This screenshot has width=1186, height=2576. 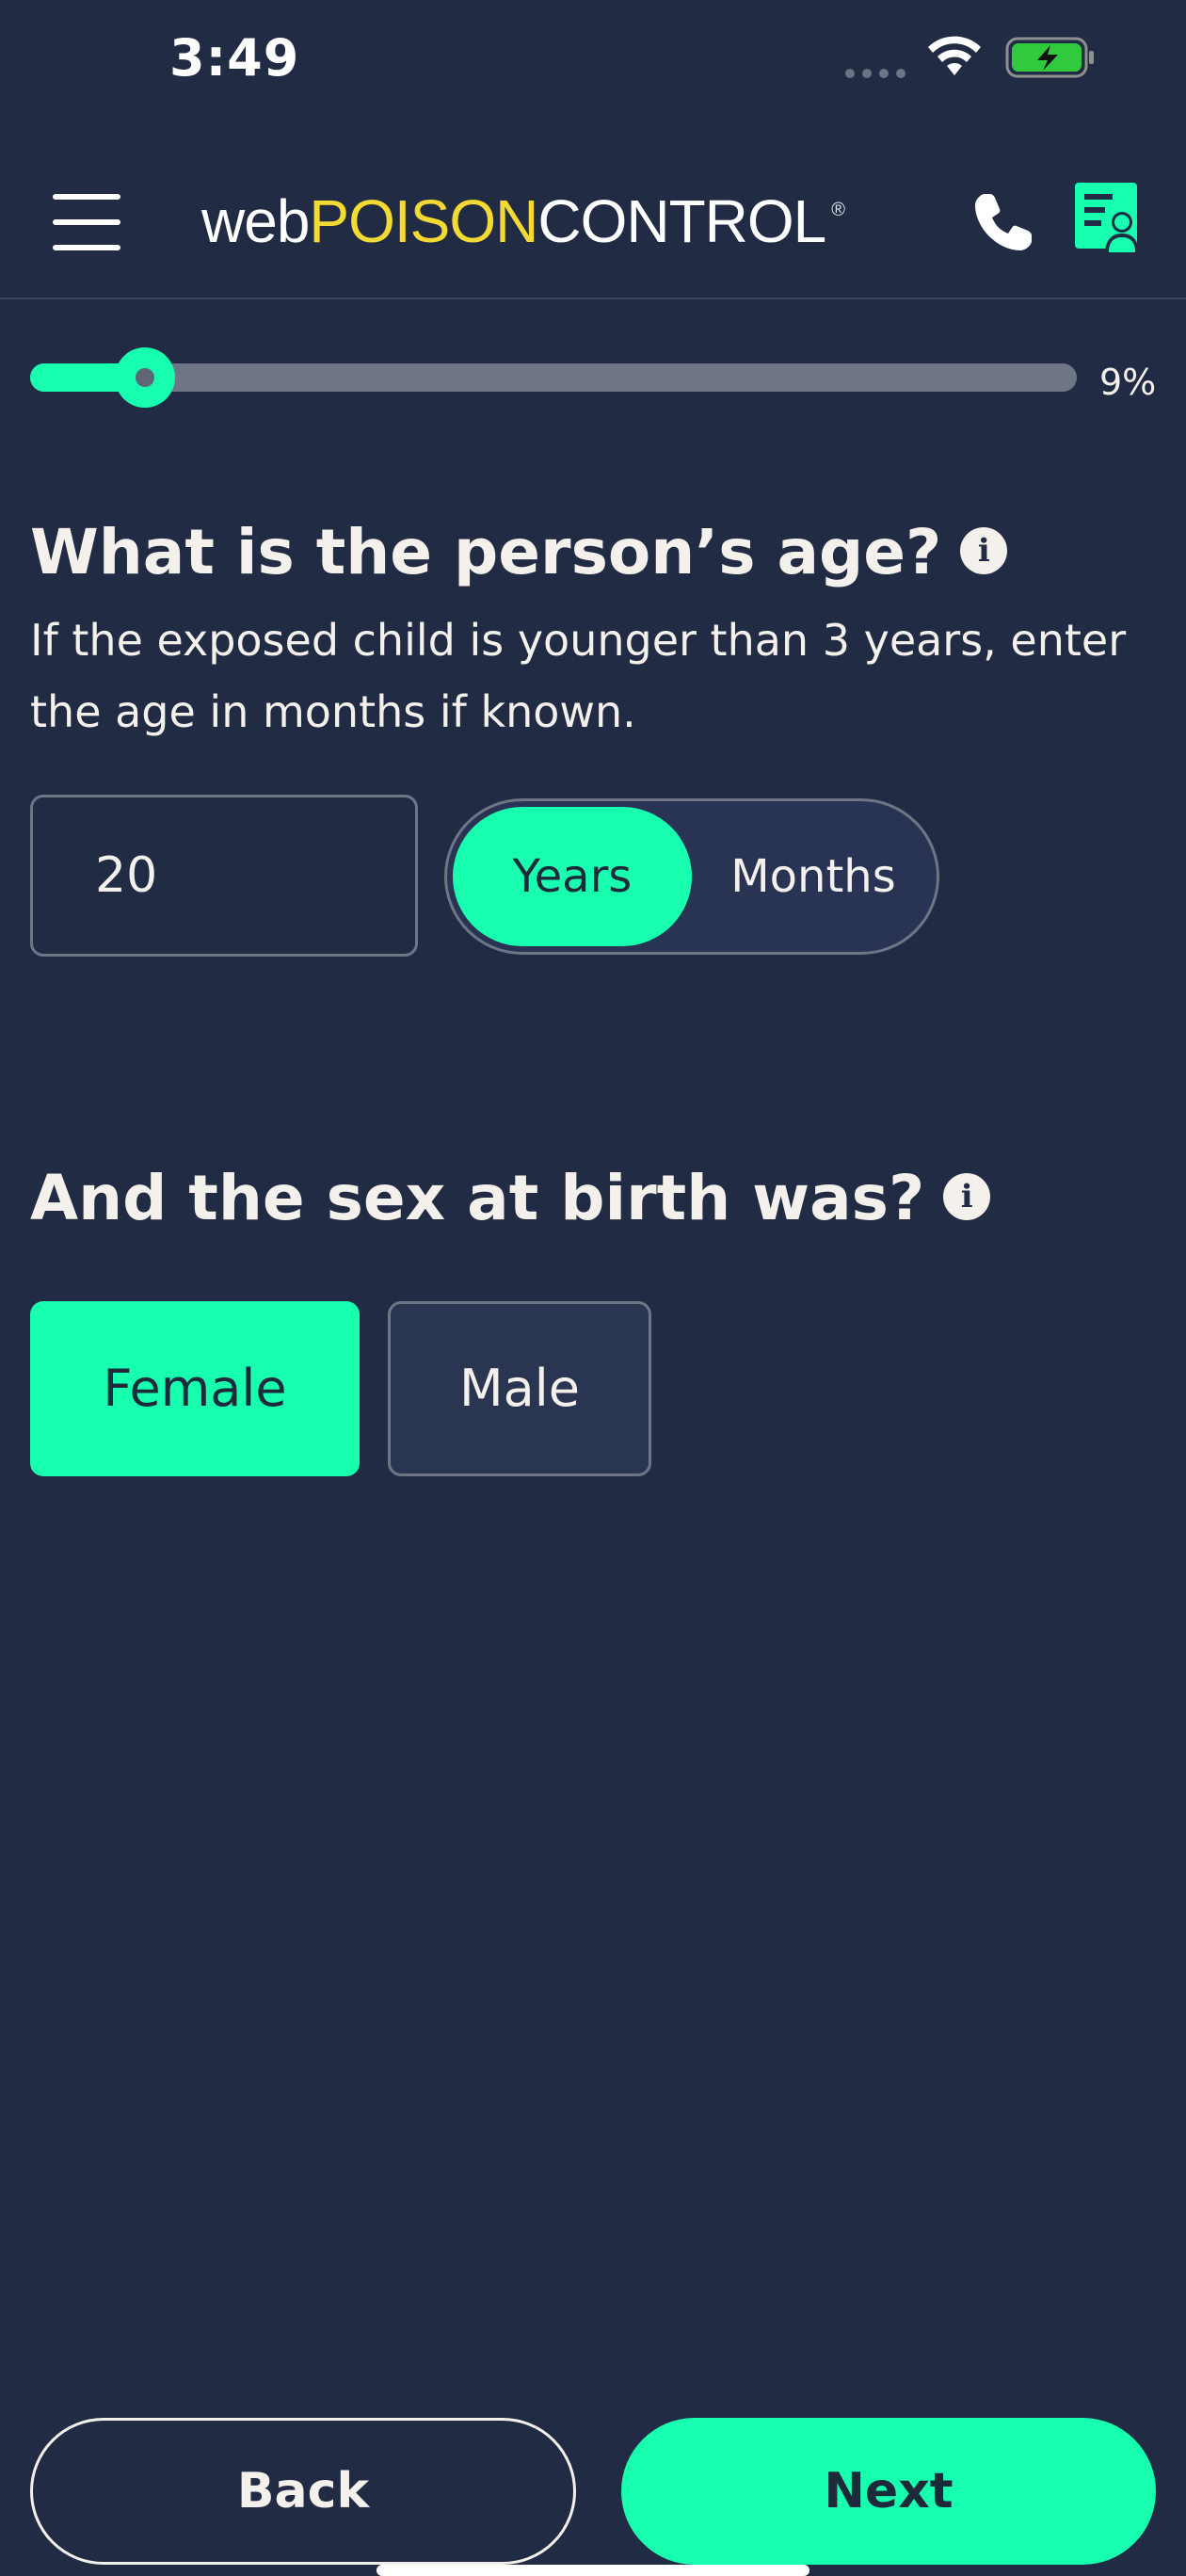 I want to click on sex-info-icon: i, so click(x=967, y=1196).